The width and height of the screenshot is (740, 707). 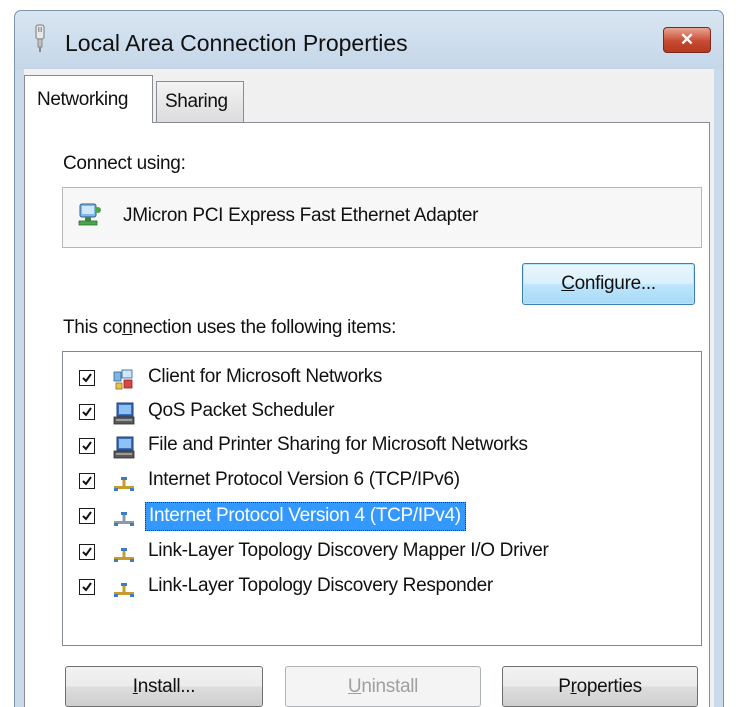 I want to click on properties-button-label: Properties, so click(x=600, y=686).